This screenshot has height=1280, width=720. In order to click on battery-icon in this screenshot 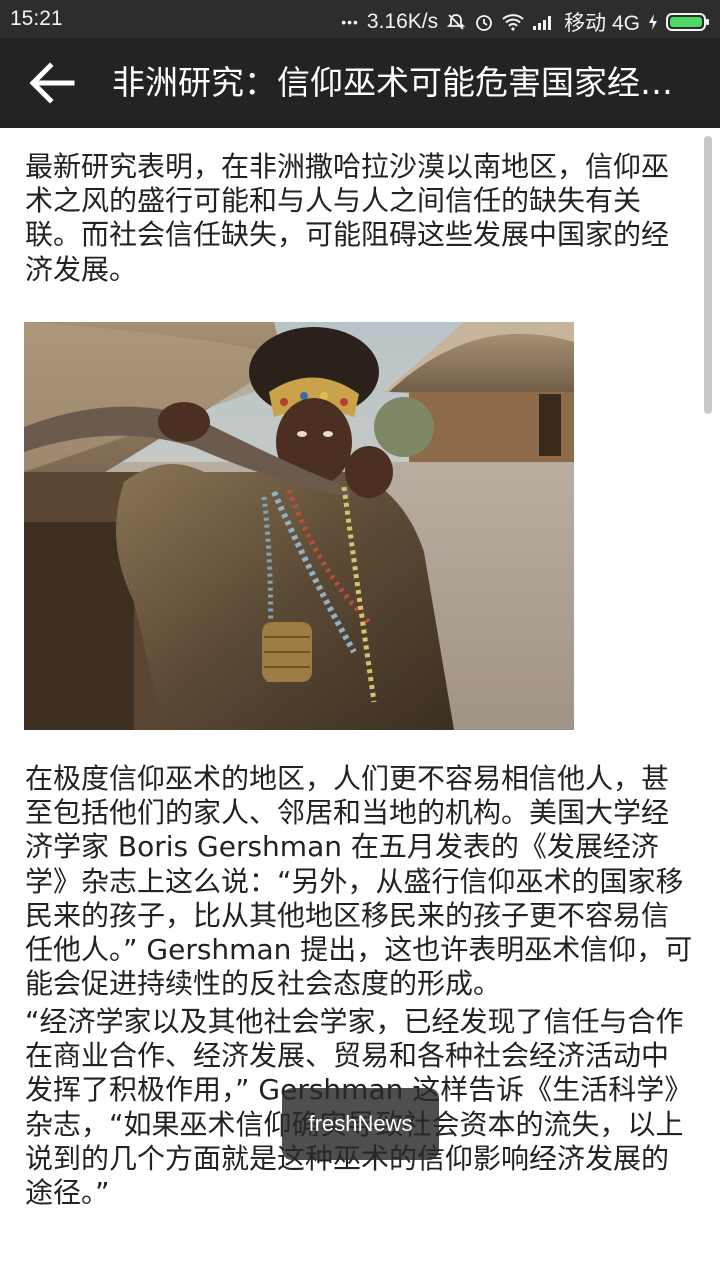, I will do `click(688, 22)`.